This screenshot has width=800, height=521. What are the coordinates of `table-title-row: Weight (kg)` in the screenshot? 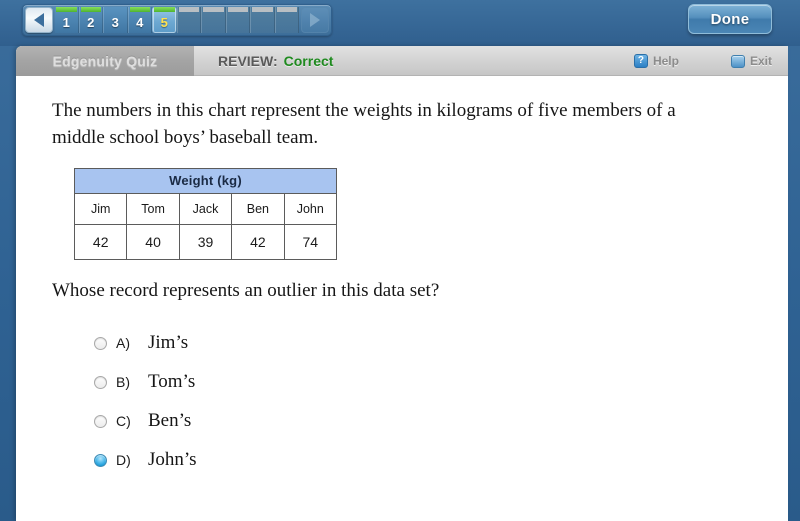 It's located at (205, 180).